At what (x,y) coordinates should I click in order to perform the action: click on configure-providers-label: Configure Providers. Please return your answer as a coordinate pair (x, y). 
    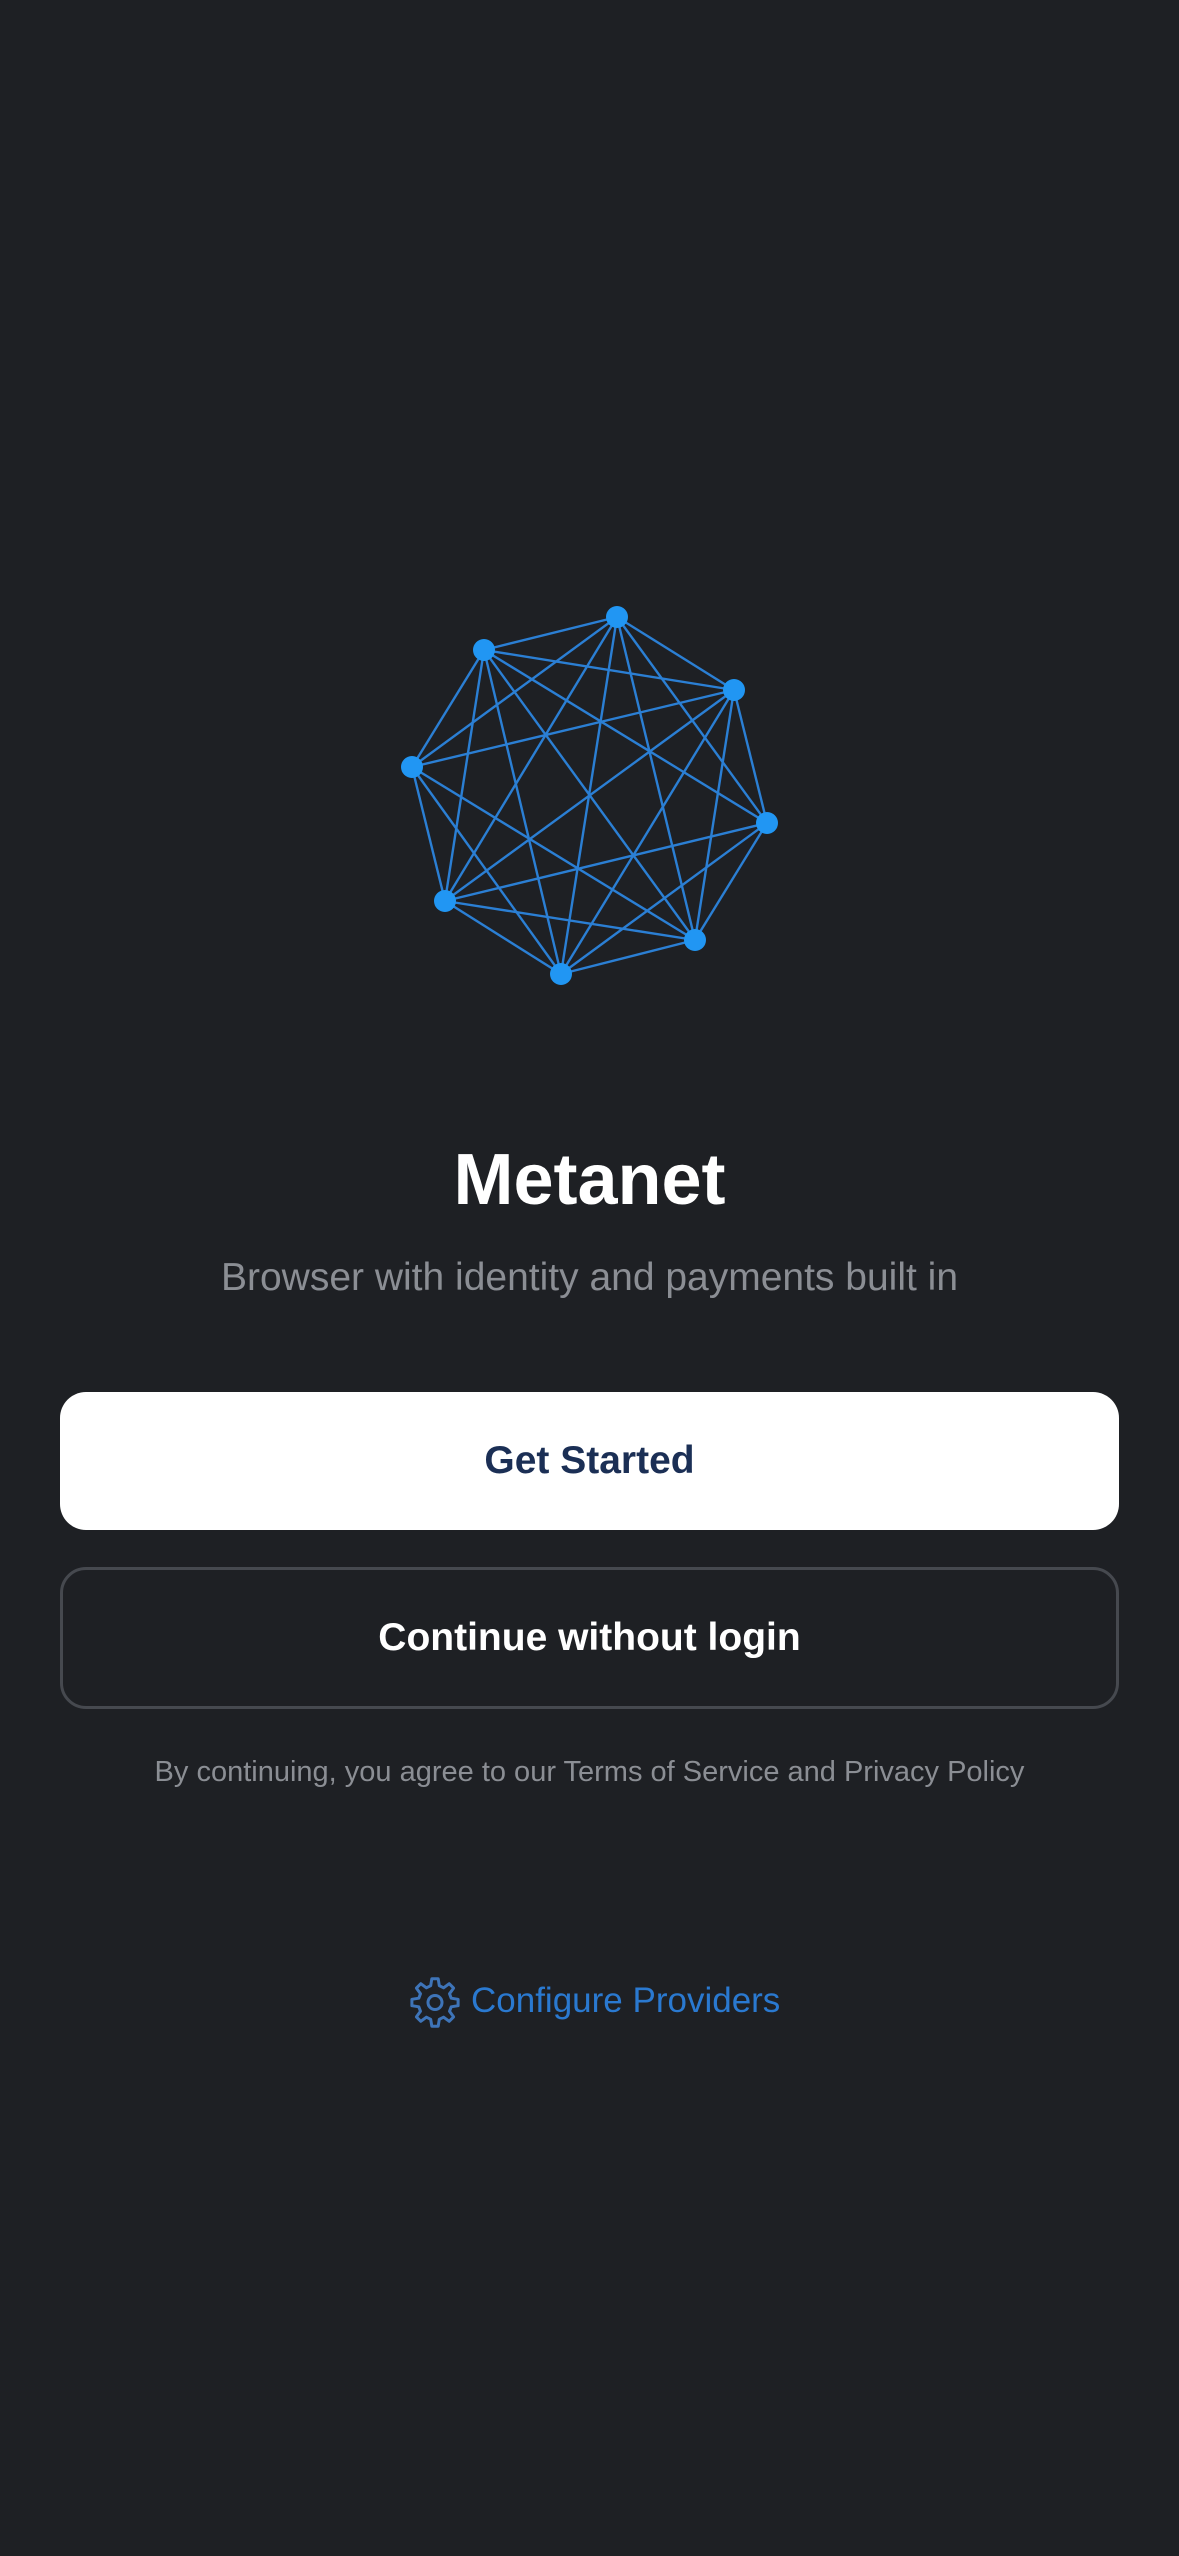
    Looking at the image, I should click on (626, 2000).